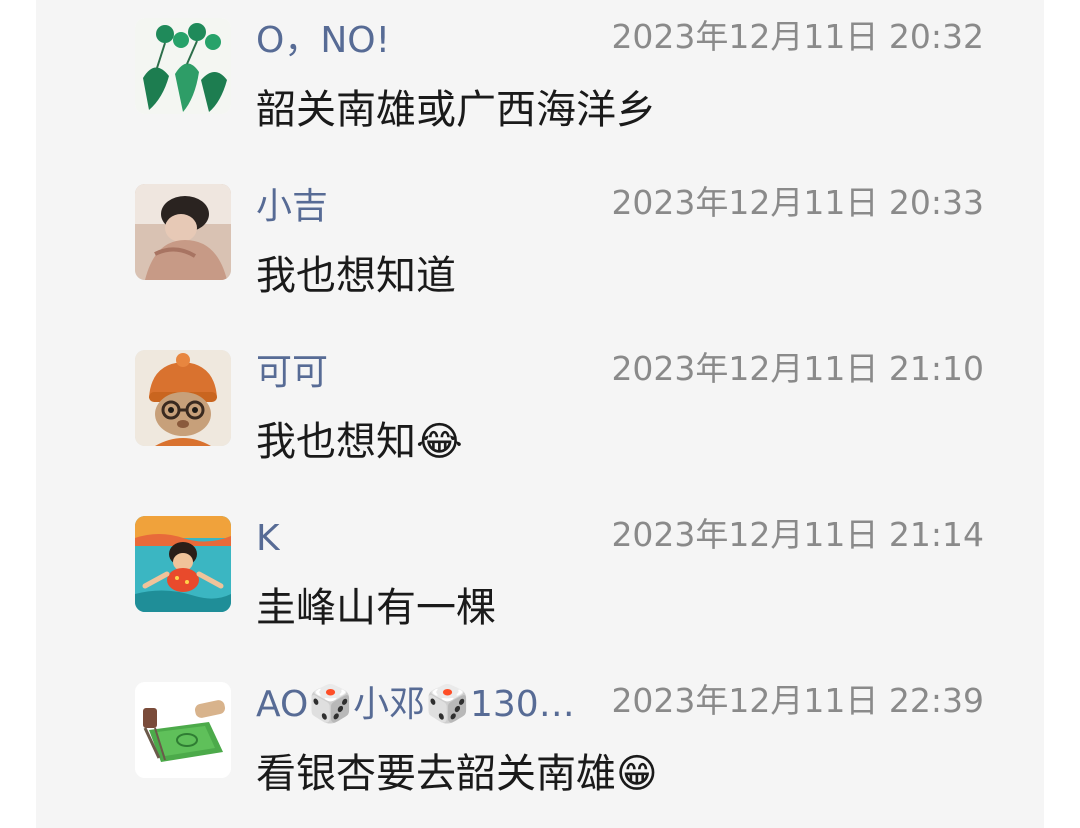 The width and height of the screenshot is (1080, 828). I want to click on comment-text: 我也想知道, so click(356, 276).